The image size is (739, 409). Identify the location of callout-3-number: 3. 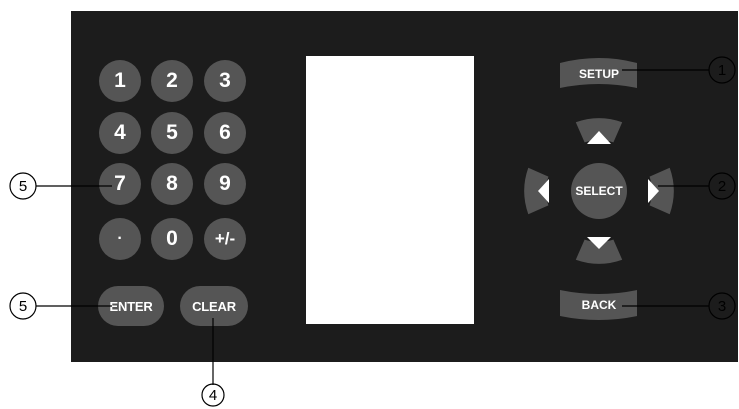
(722, 306).